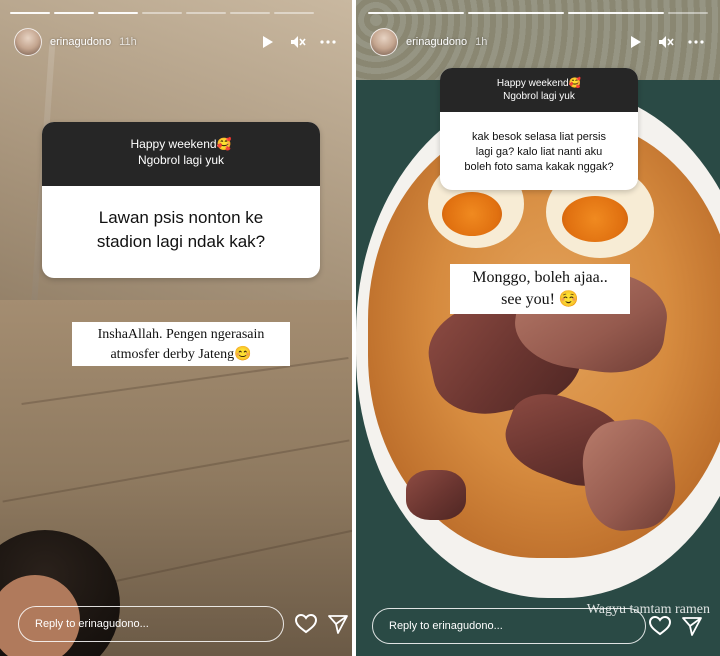 This screenshot has height=656, width=720. Describe the element at coordinates (540, 289) in the screenshot. I see `answer-text: Monggo, boleh ajaa.. see you! ☺️` at that location.